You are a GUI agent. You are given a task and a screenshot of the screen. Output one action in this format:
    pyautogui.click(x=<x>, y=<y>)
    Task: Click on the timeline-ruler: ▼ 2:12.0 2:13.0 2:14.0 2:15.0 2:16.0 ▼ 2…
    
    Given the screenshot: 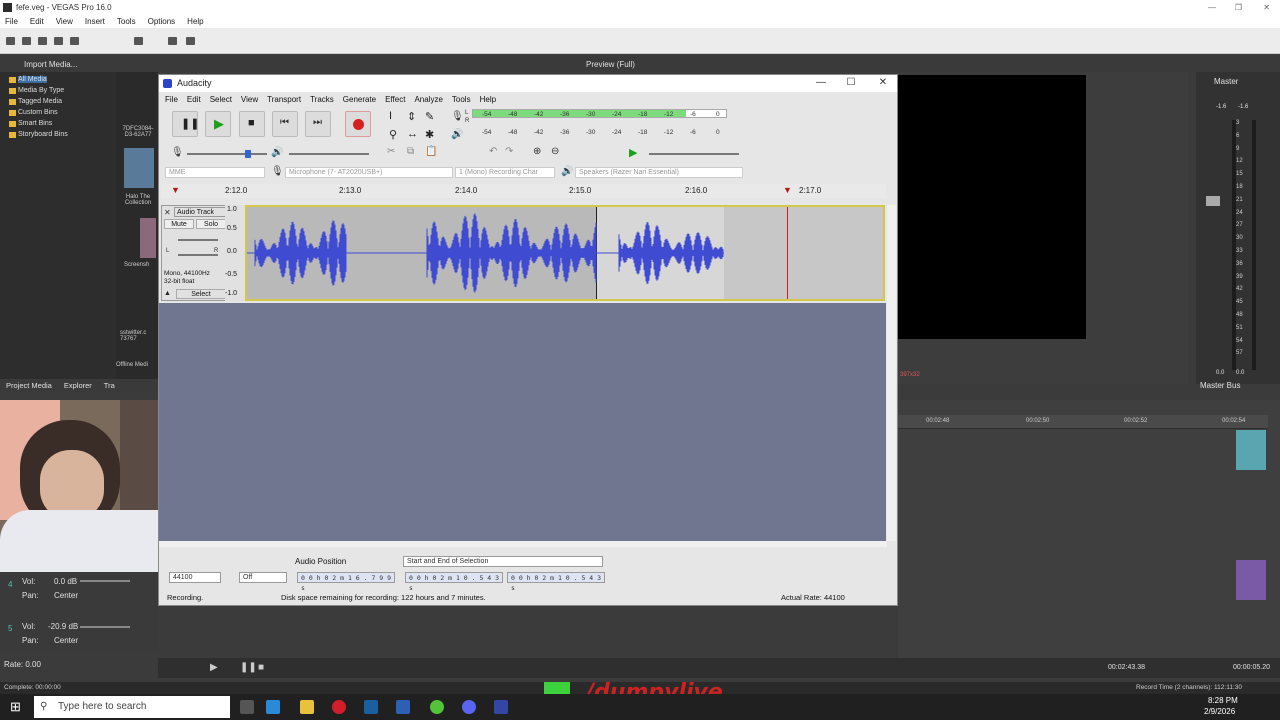 What is the action you would take?
    pyautogui.click(x=523, y=191)
    